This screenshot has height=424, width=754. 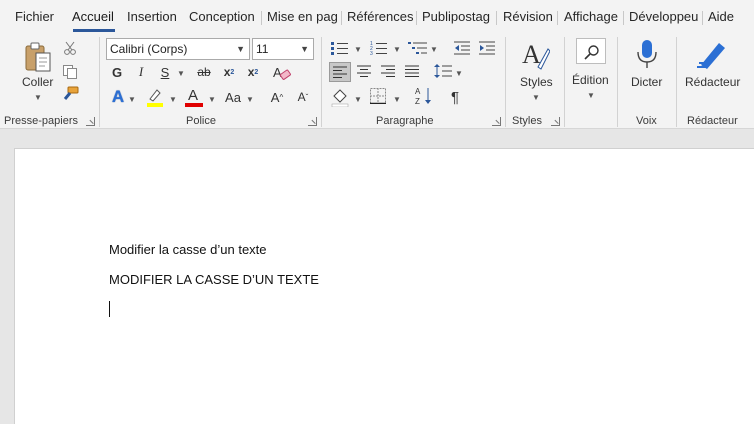 I want to click on paragraph-launcher-icon, so click(x=496, y=121).